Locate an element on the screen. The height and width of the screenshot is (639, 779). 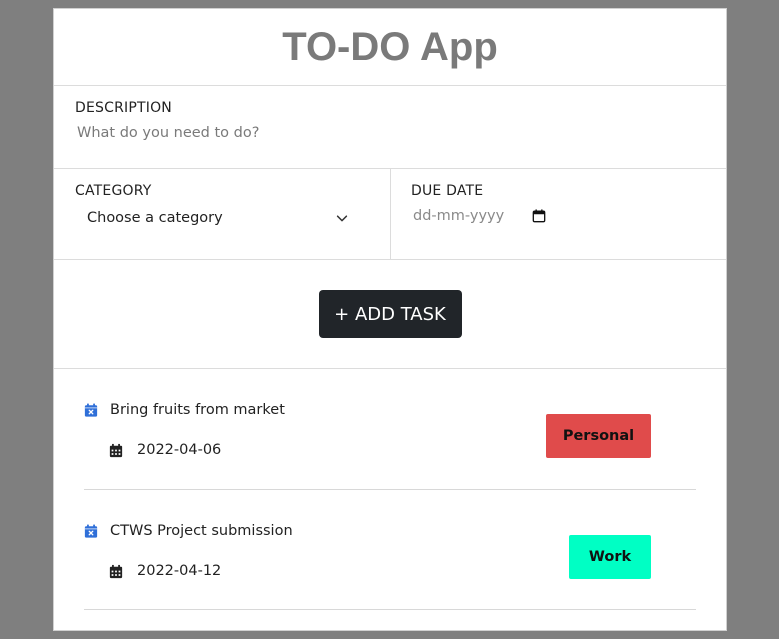
due-date-section: DUE DATE dd-mm-yyyy is located at coordinates (558, 214).